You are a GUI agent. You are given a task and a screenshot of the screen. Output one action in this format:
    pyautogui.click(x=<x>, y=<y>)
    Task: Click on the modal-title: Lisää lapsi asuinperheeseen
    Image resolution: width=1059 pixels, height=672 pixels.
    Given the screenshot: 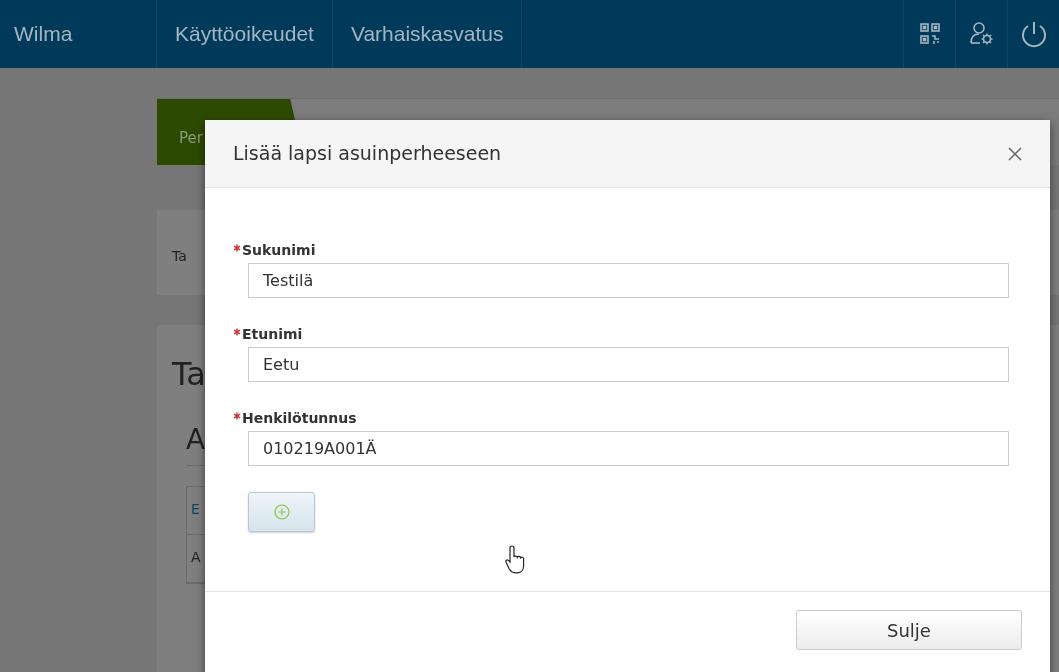 What is the action you would take?
    pyautogui.click(x=367, y=153)
    